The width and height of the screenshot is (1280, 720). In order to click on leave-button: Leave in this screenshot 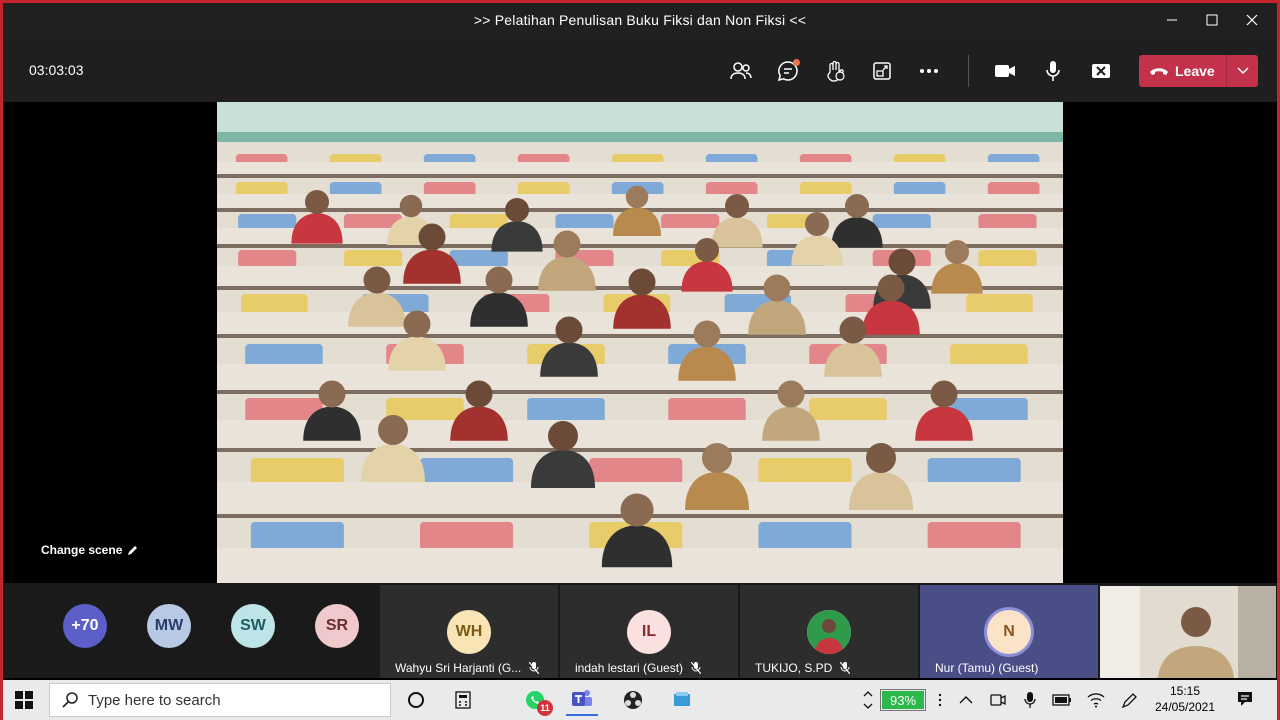, I will do `click(1198, 71)`.